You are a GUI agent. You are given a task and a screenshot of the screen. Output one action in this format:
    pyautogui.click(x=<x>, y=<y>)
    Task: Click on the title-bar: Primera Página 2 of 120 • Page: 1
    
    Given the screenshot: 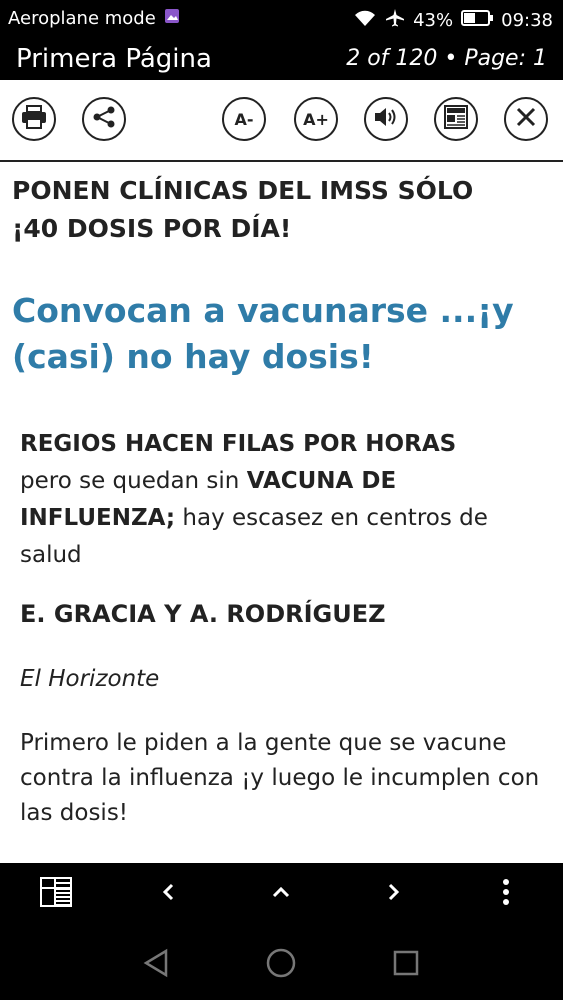 What is the action you would take?
    pyautogui.click(x=281, y=59)
    